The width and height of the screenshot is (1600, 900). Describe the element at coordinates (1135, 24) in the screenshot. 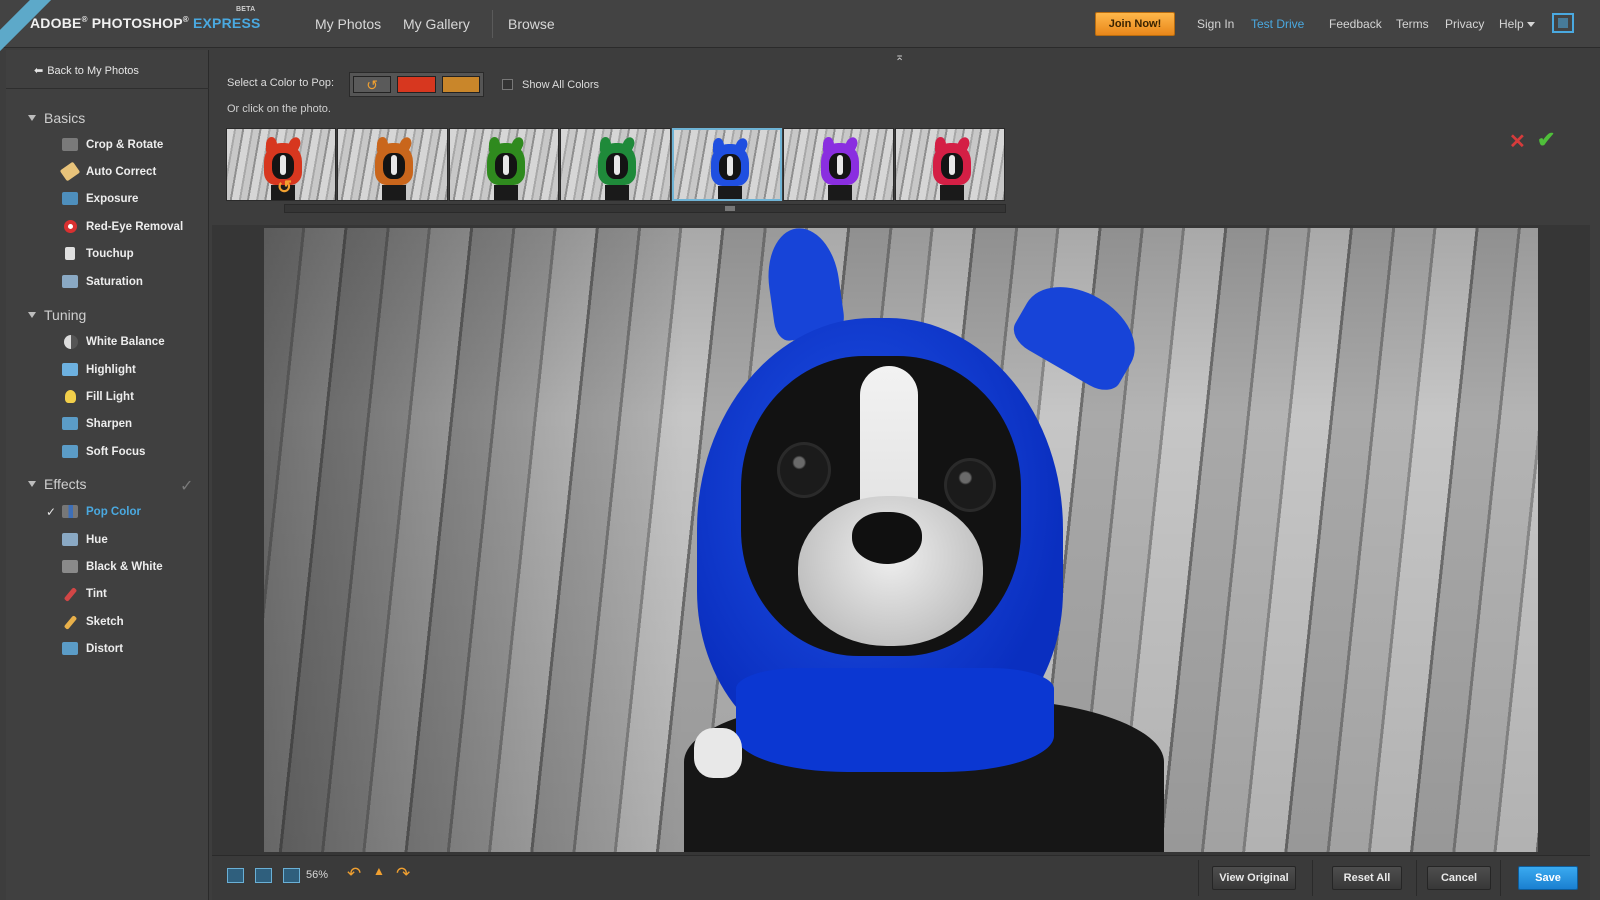

I see `join-now-button: Join Now!` at that location.